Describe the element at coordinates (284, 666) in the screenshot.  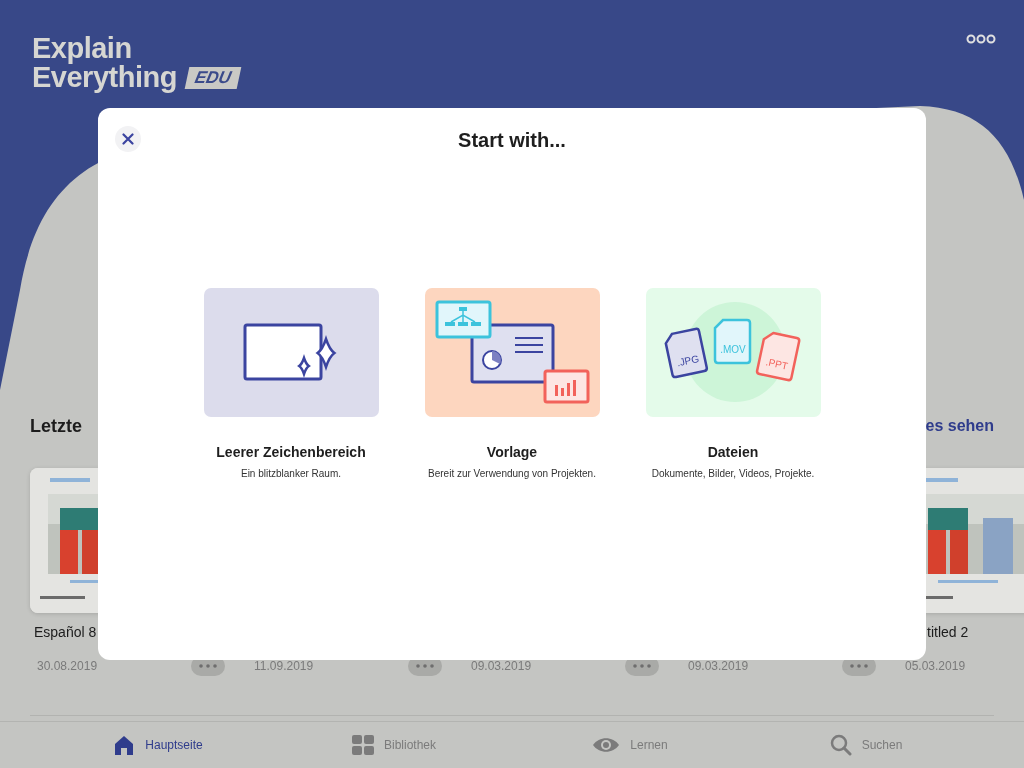
I see `project-date: 11.09.2019` at that location.